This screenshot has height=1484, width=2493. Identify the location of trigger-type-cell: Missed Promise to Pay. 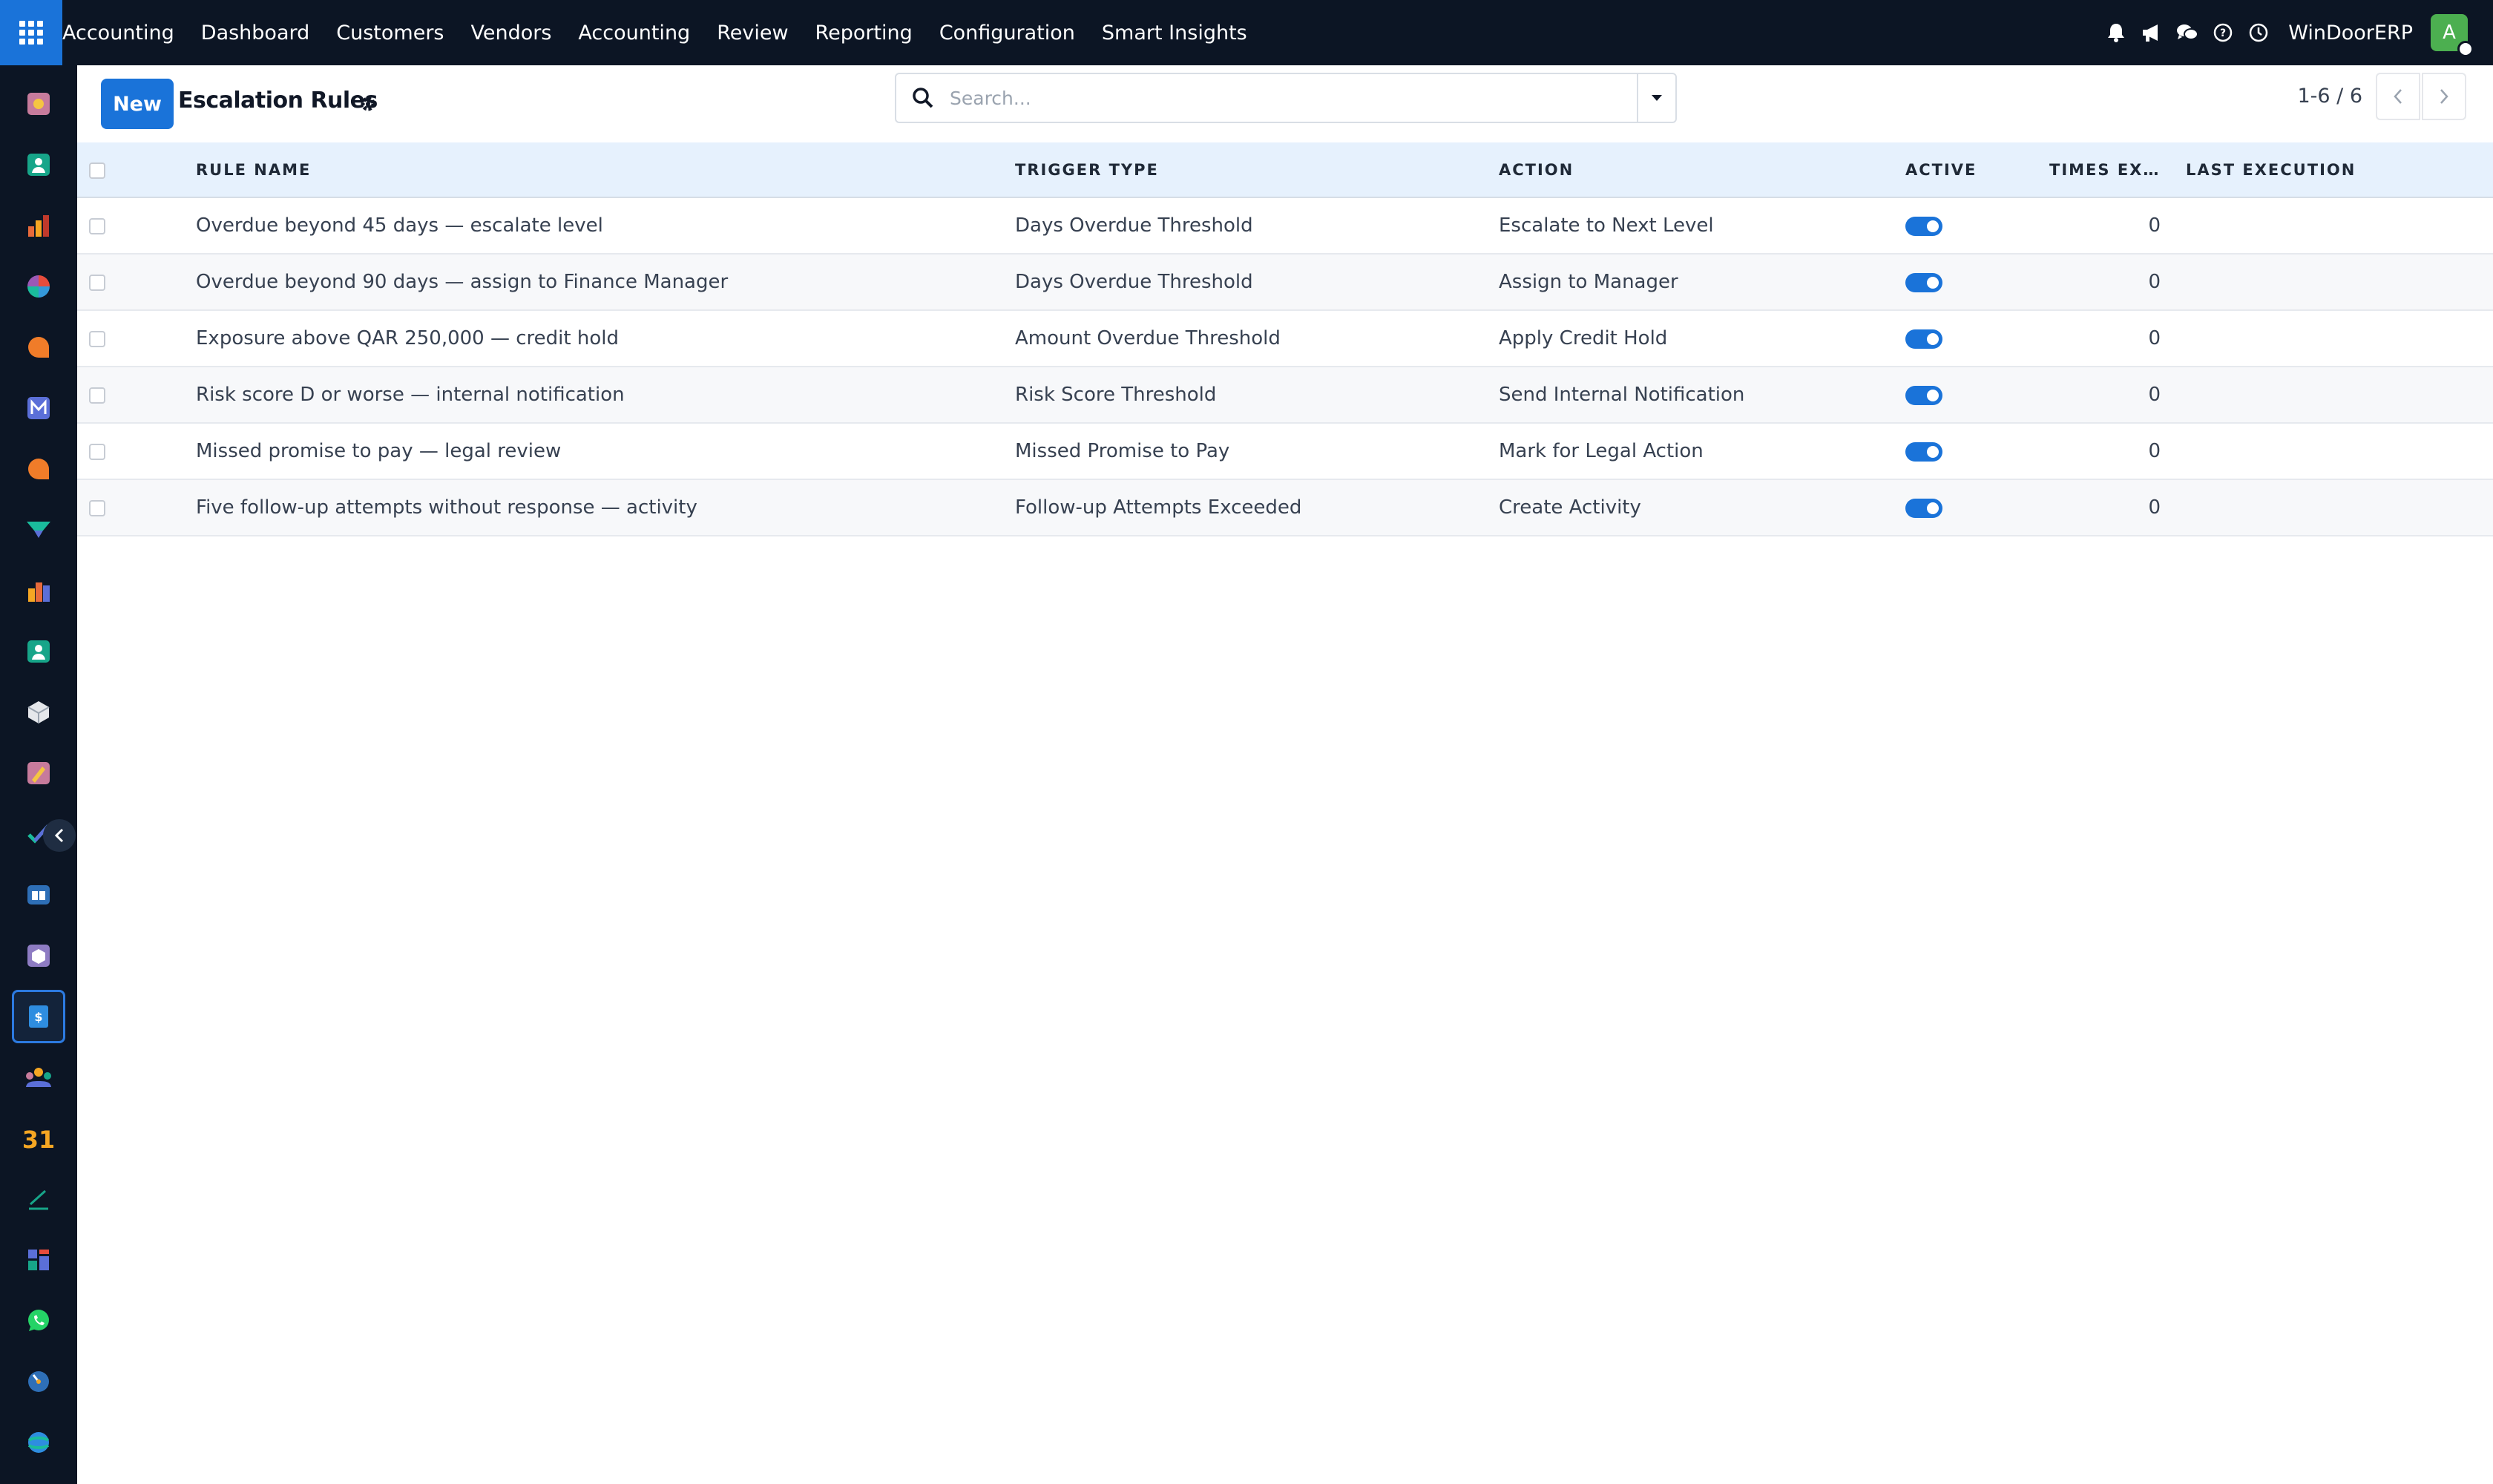
(1257, 451).